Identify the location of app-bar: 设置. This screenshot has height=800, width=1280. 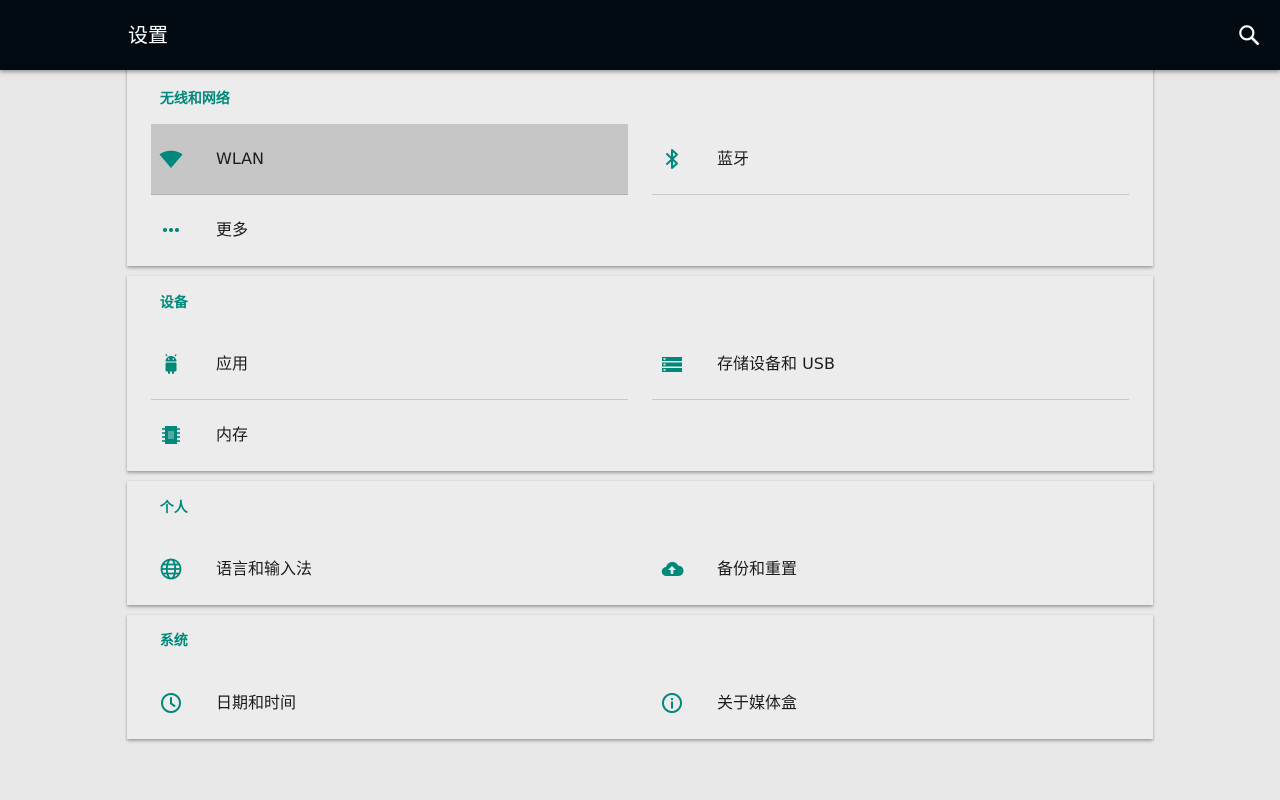
(640, 35).